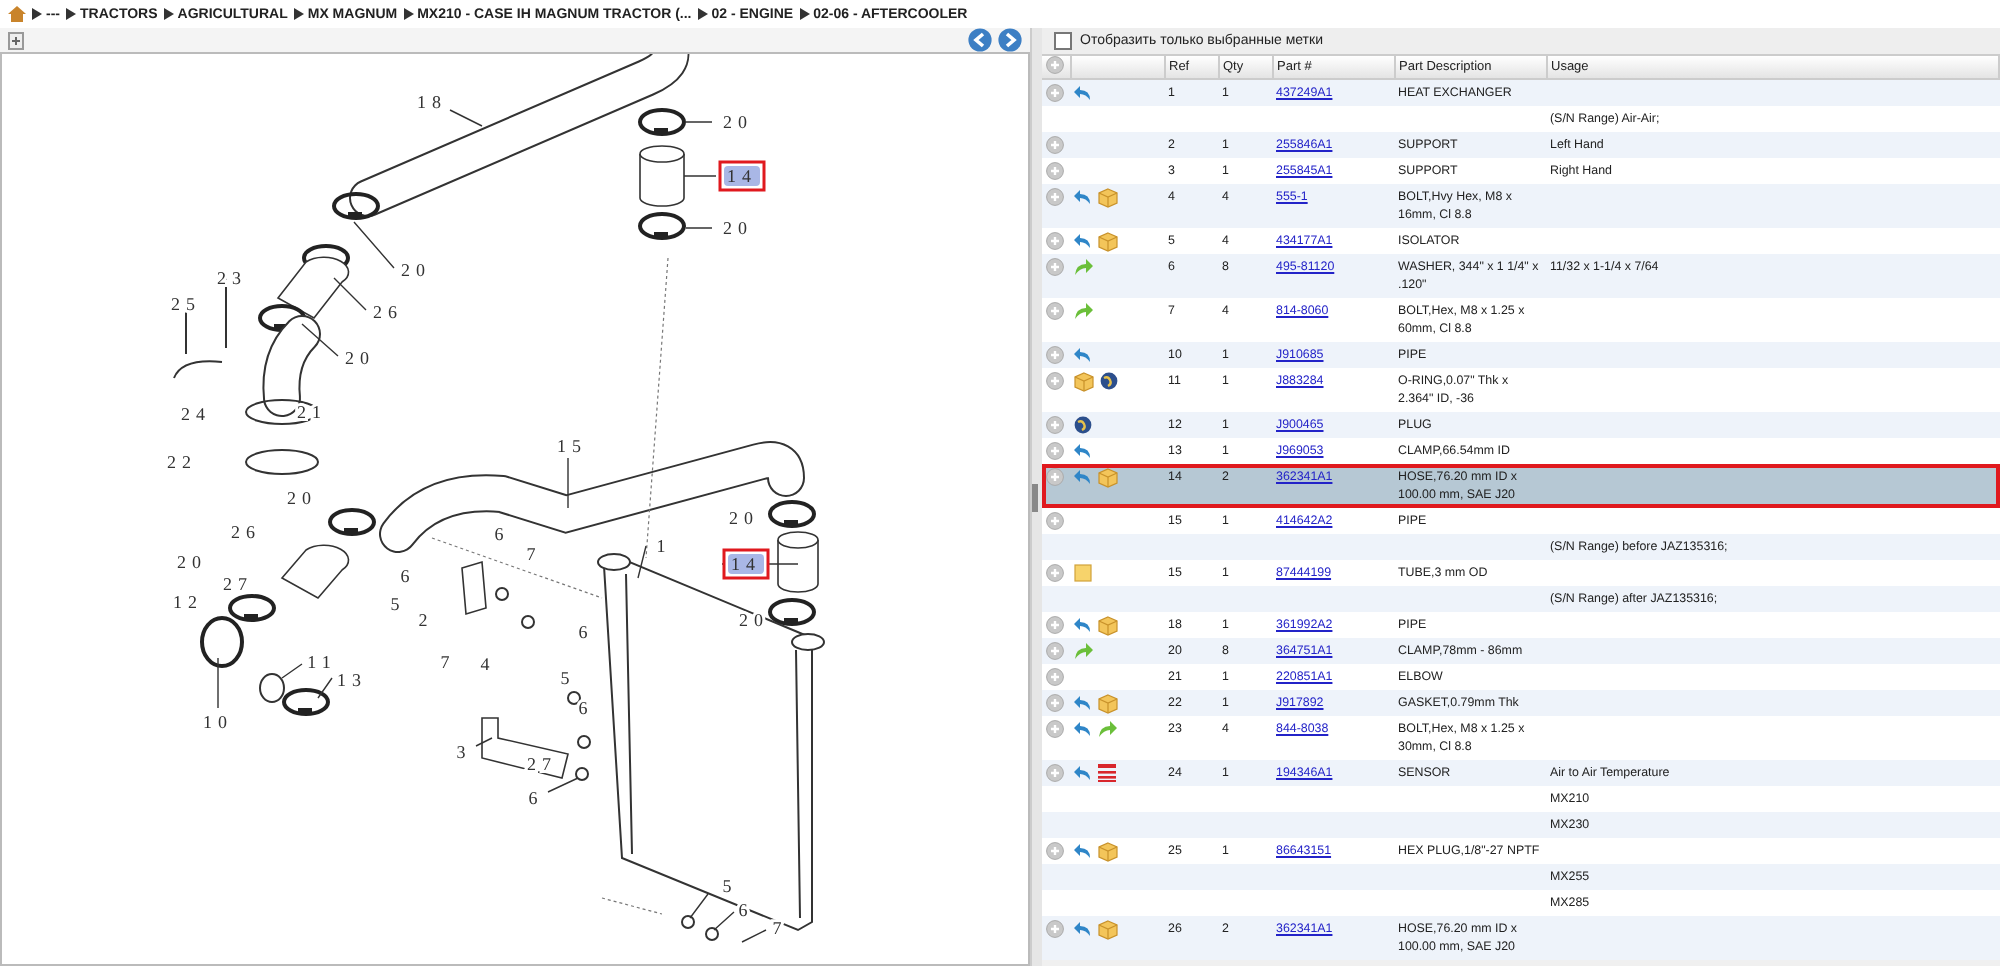 The image size is (2000, 966). Describe the element at coordinates (572, 446) in the screenshot. I see `callout-label: 15` at that location.